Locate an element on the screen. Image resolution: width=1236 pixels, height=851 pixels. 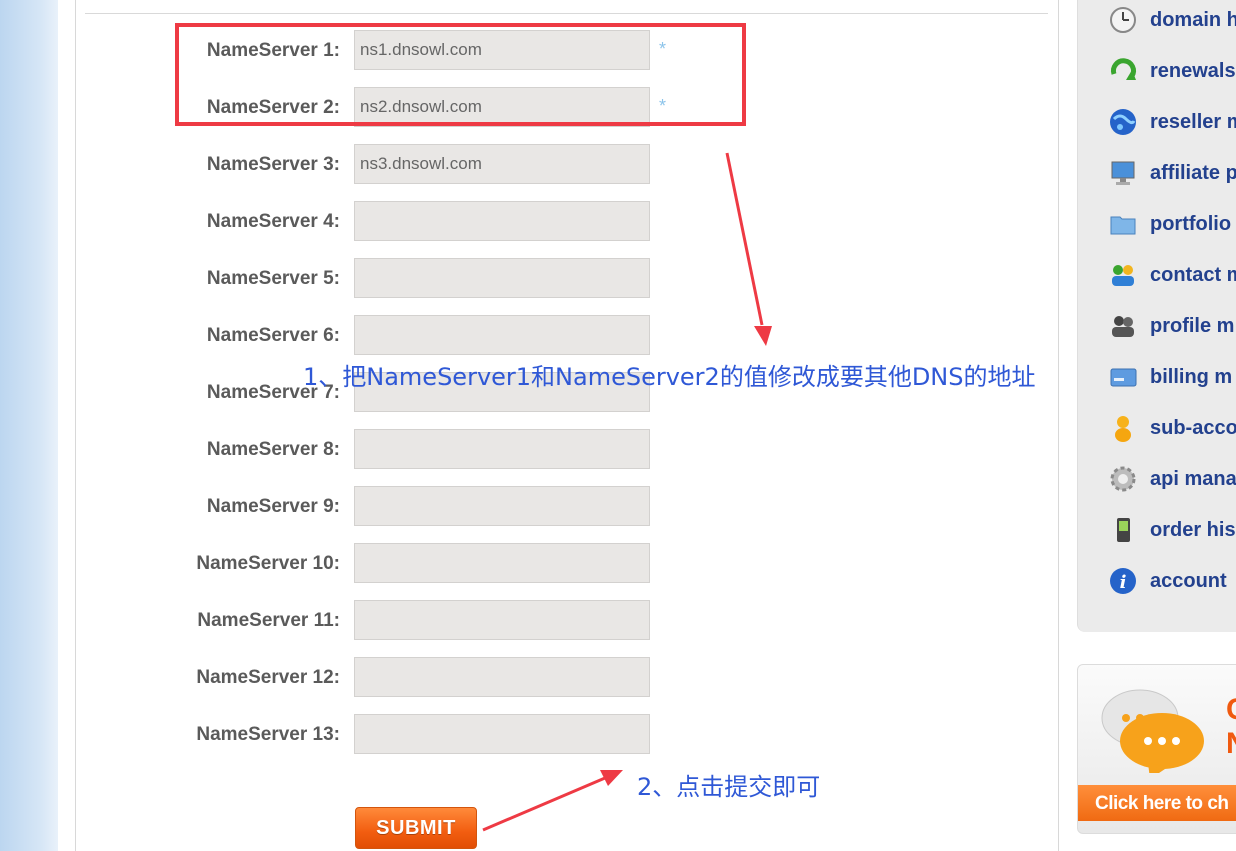
nameserver-label: NameServer 13: is located at coordinates (268, 734).